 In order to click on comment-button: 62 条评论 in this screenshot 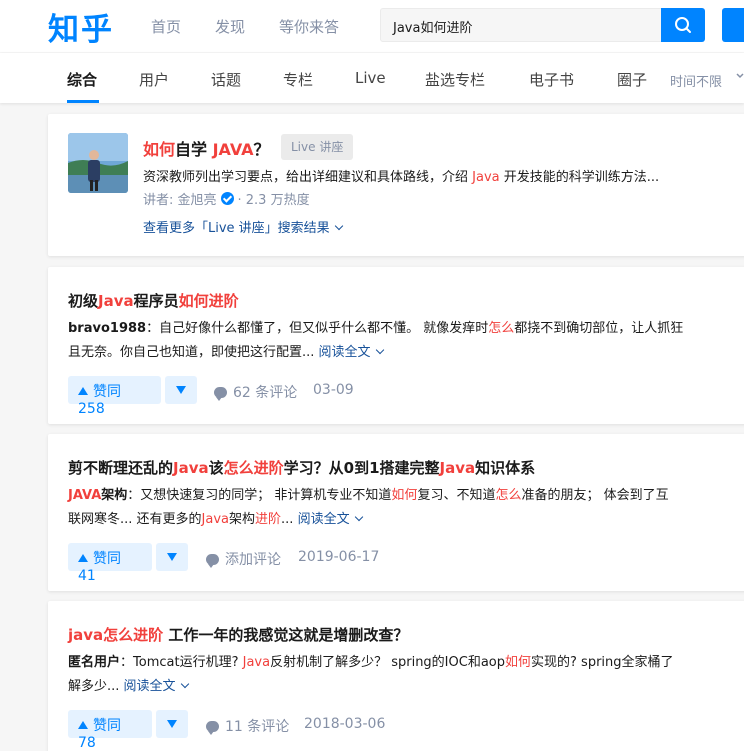, I will do `click(255, 392)`.